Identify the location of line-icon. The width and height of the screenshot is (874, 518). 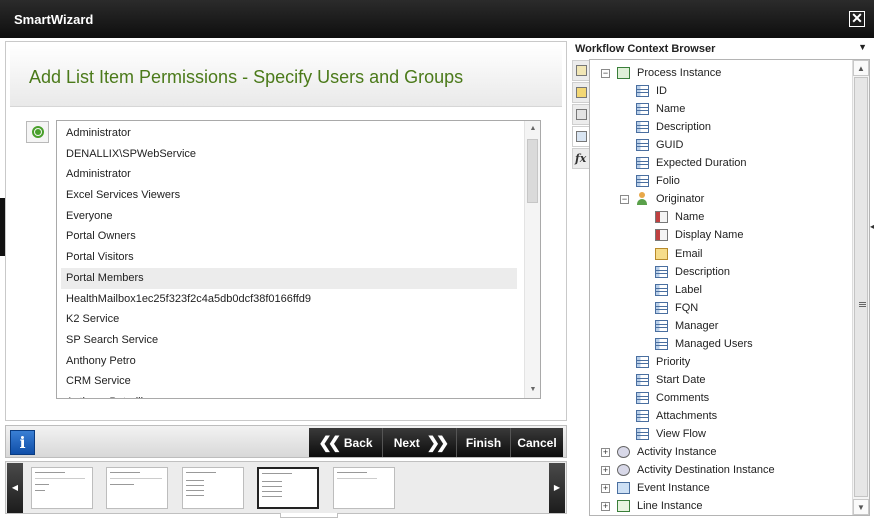
(623, 506).